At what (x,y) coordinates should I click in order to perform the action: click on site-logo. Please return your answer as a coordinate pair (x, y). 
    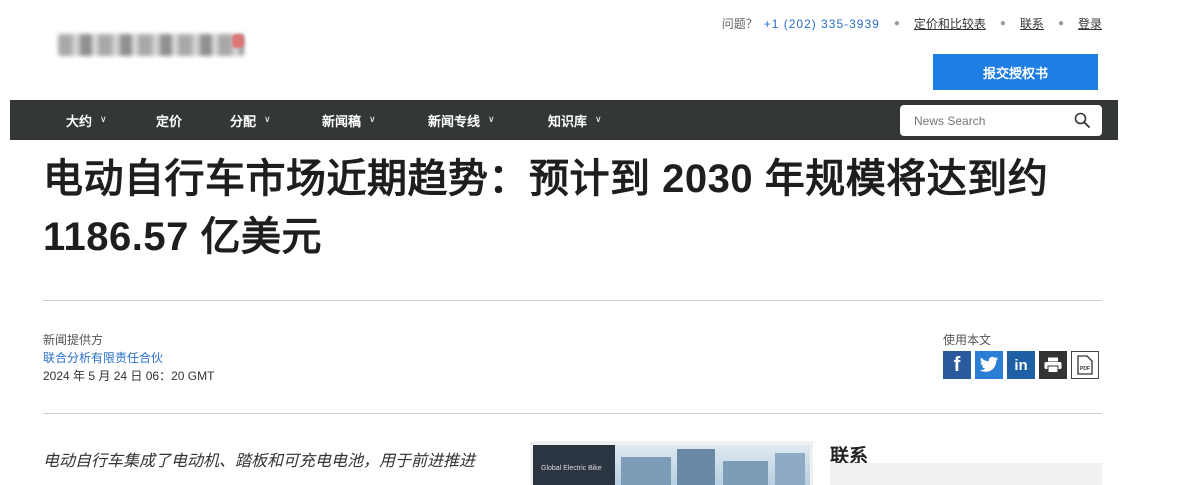
    Looking at the image, I should click on (151, 45).